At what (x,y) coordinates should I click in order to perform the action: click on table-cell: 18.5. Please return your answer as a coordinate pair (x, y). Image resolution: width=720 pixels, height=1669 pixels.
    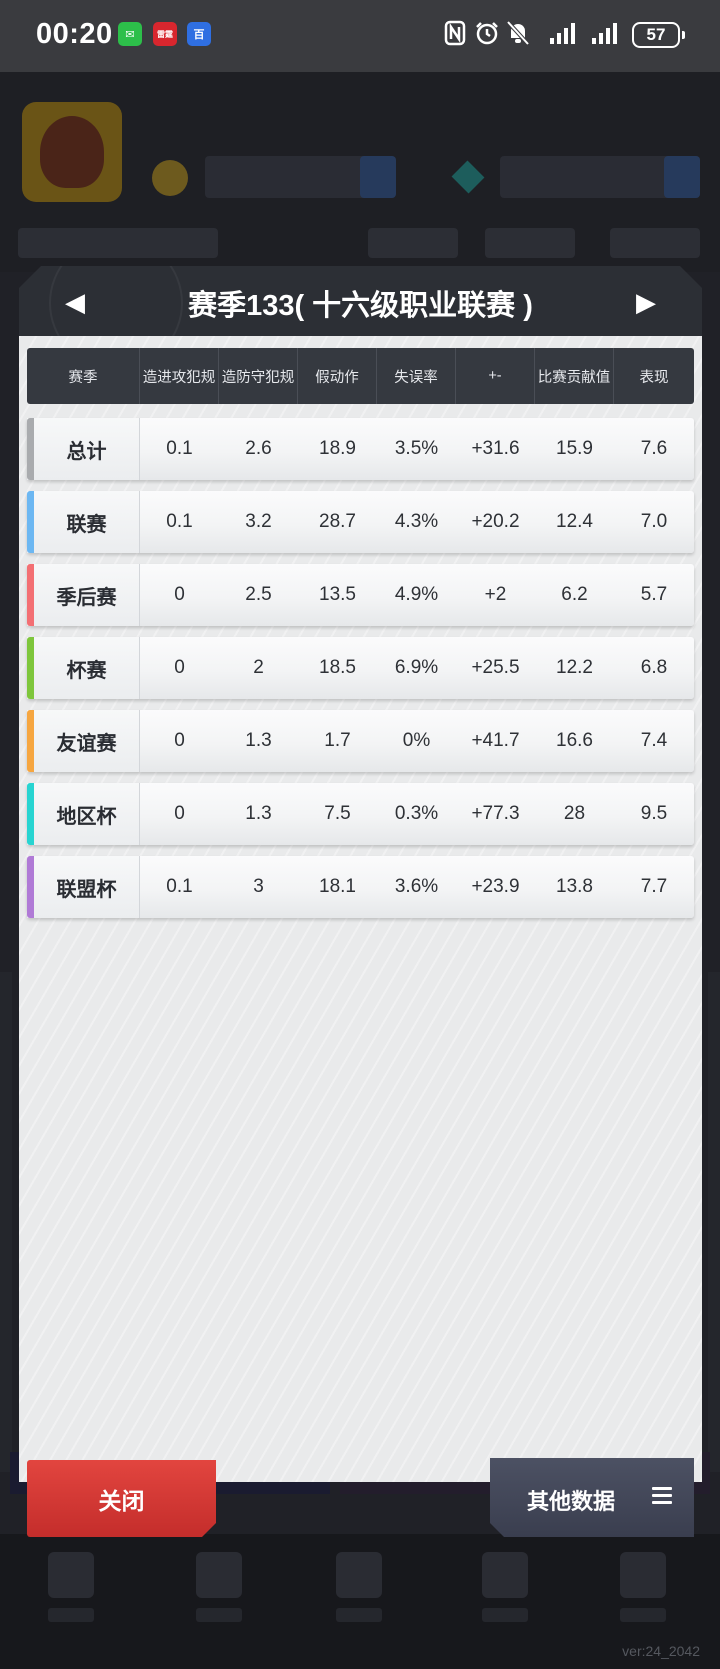
    Looking at the image, I should click on (337, 667).